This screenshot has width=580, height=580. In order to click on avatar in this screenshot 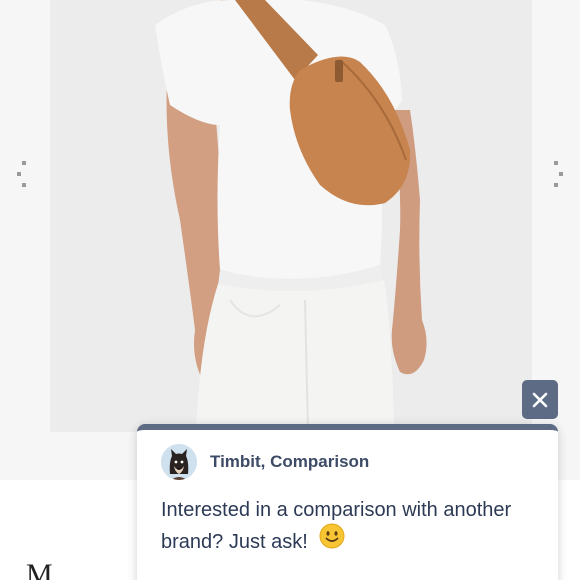, I will do `click(179, 462)`.